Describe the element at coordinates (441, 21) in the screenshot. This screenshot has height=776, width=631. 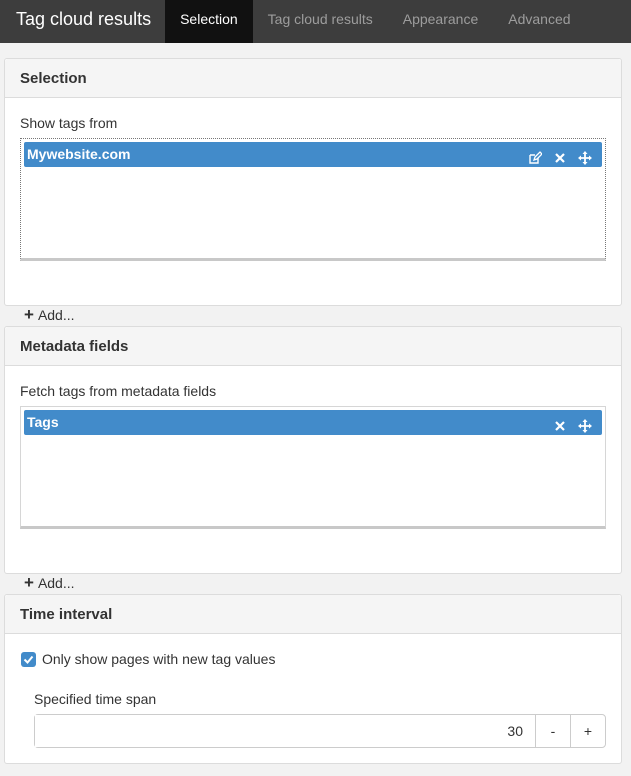
I see `tab-appearance: Appearance` at that location.